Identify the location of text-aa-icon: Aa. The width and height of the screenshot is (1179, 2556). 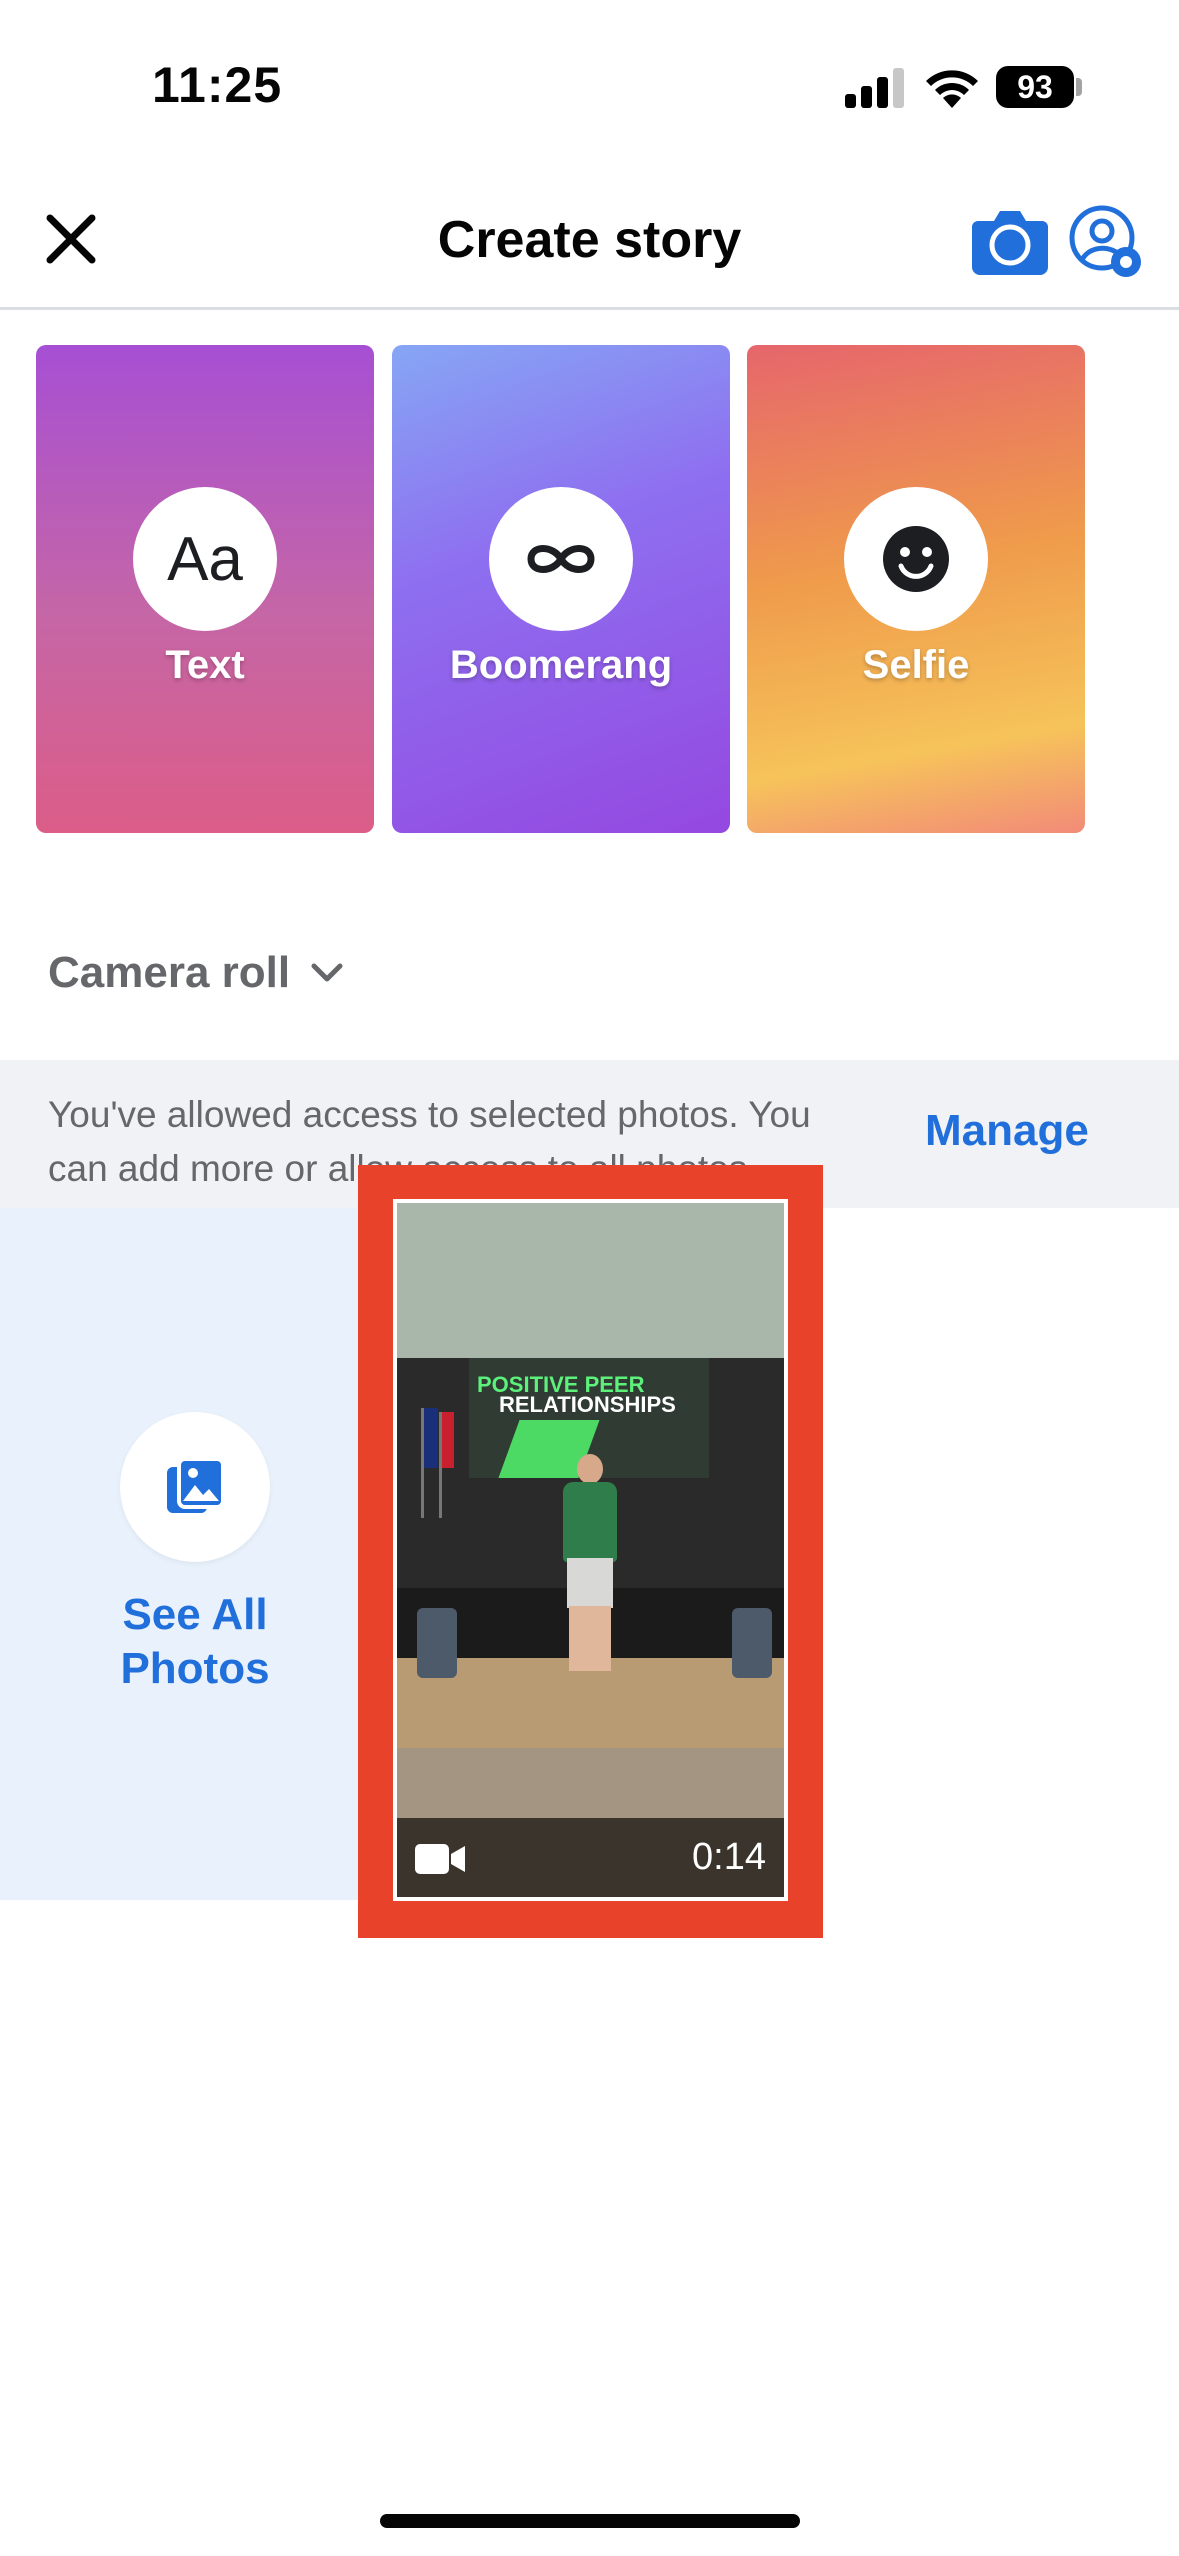
(205, 559).